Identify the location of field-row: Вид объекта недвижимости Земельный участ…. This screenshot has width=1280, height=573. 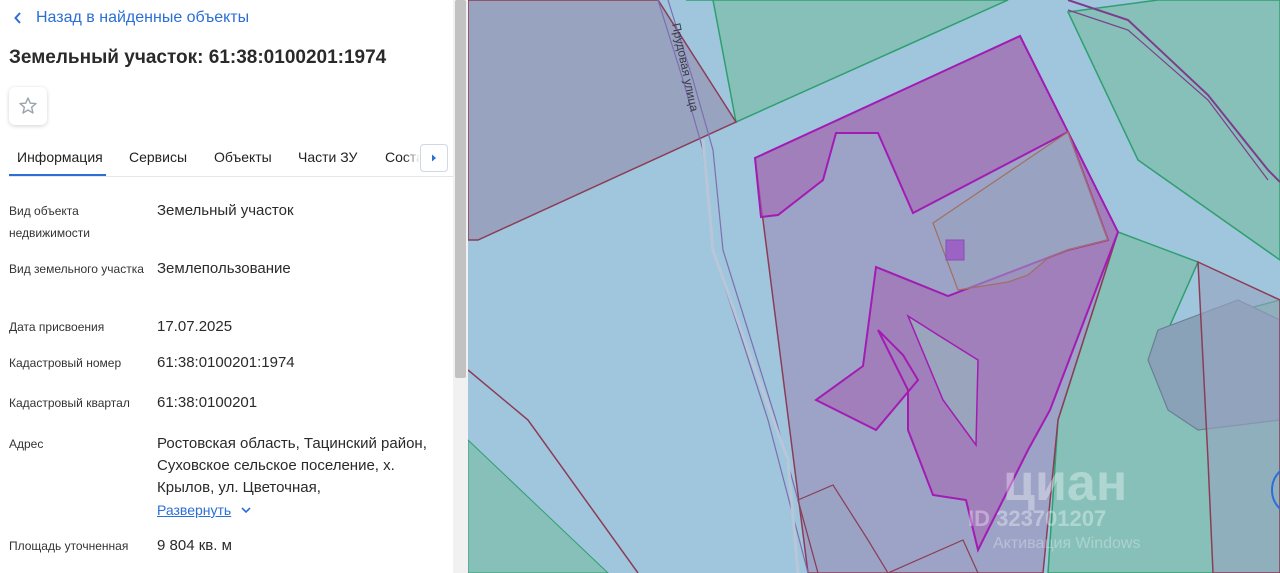
(229, 224).